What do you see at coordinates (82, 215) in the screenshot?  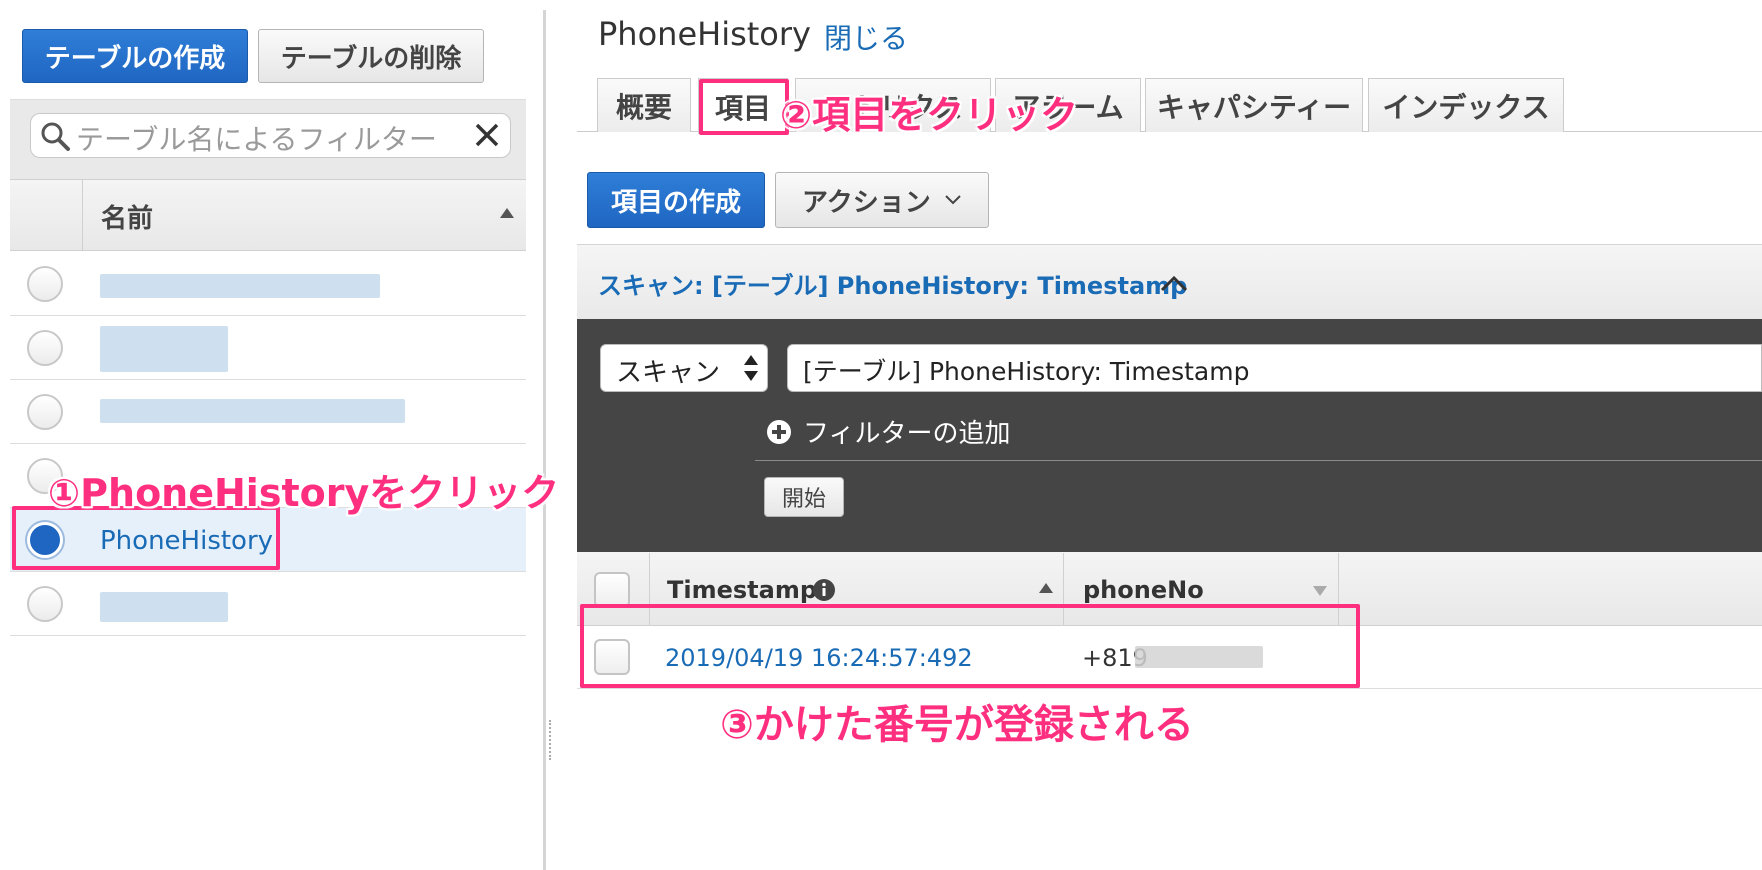 I see `header-divider` at bounding box center [82, 215].